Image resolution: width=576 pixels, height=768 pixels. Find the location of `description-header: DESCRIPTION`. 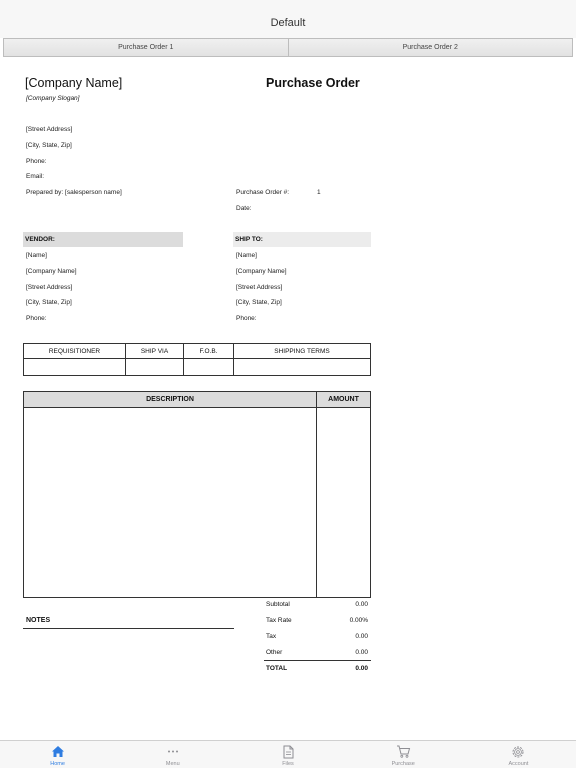

description-header: DESCRIPTION is located at coordinates (170, 399).